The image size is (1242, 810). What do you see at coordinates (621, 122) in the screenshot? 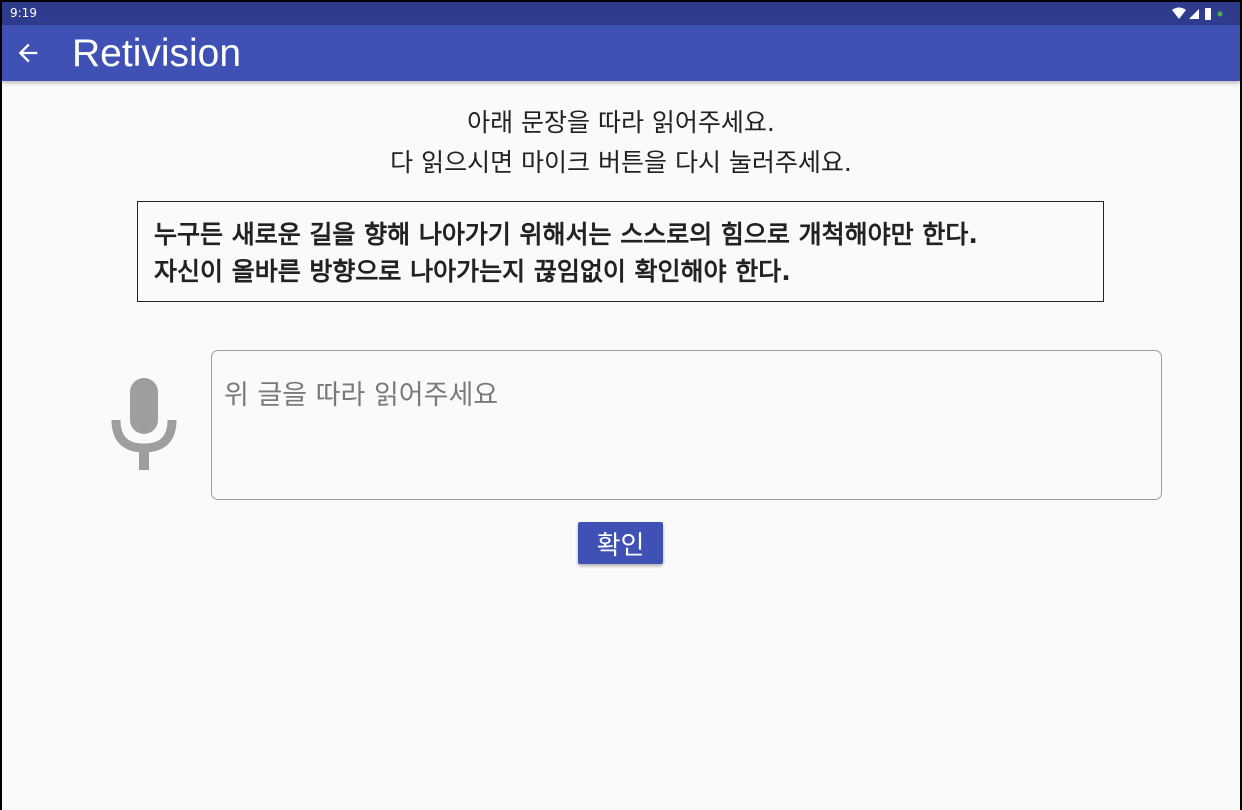
I see `instruction-line-1: 아래 문장을 따라 읽어주세요.` at bounding box center [621, 122].